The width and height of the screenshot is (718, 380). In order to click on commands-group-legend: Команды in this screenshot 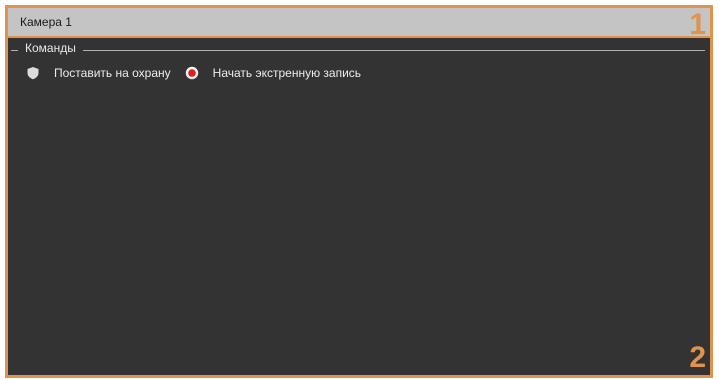, I will do `click(50, 48)`.